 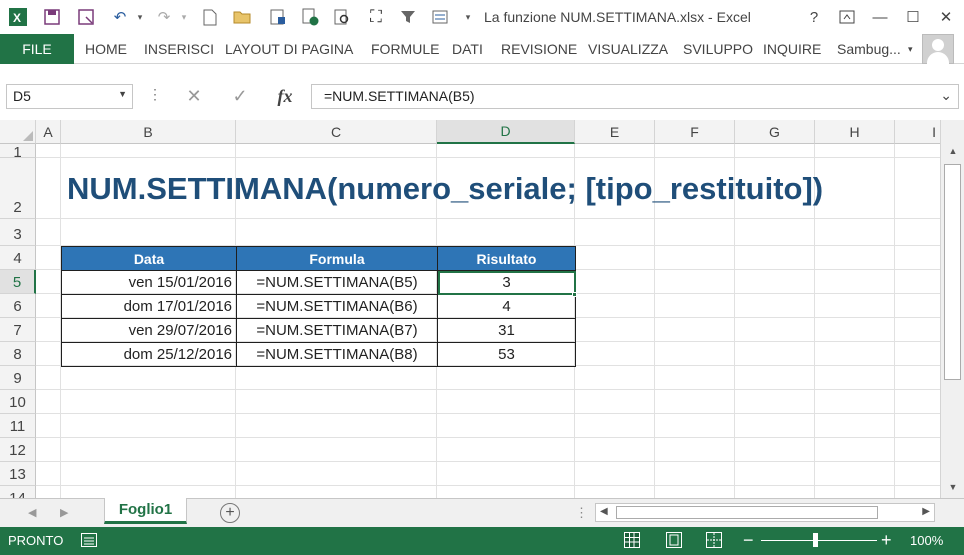 I want to click on cell-d5-active: 3, so click(x=506, y=282).